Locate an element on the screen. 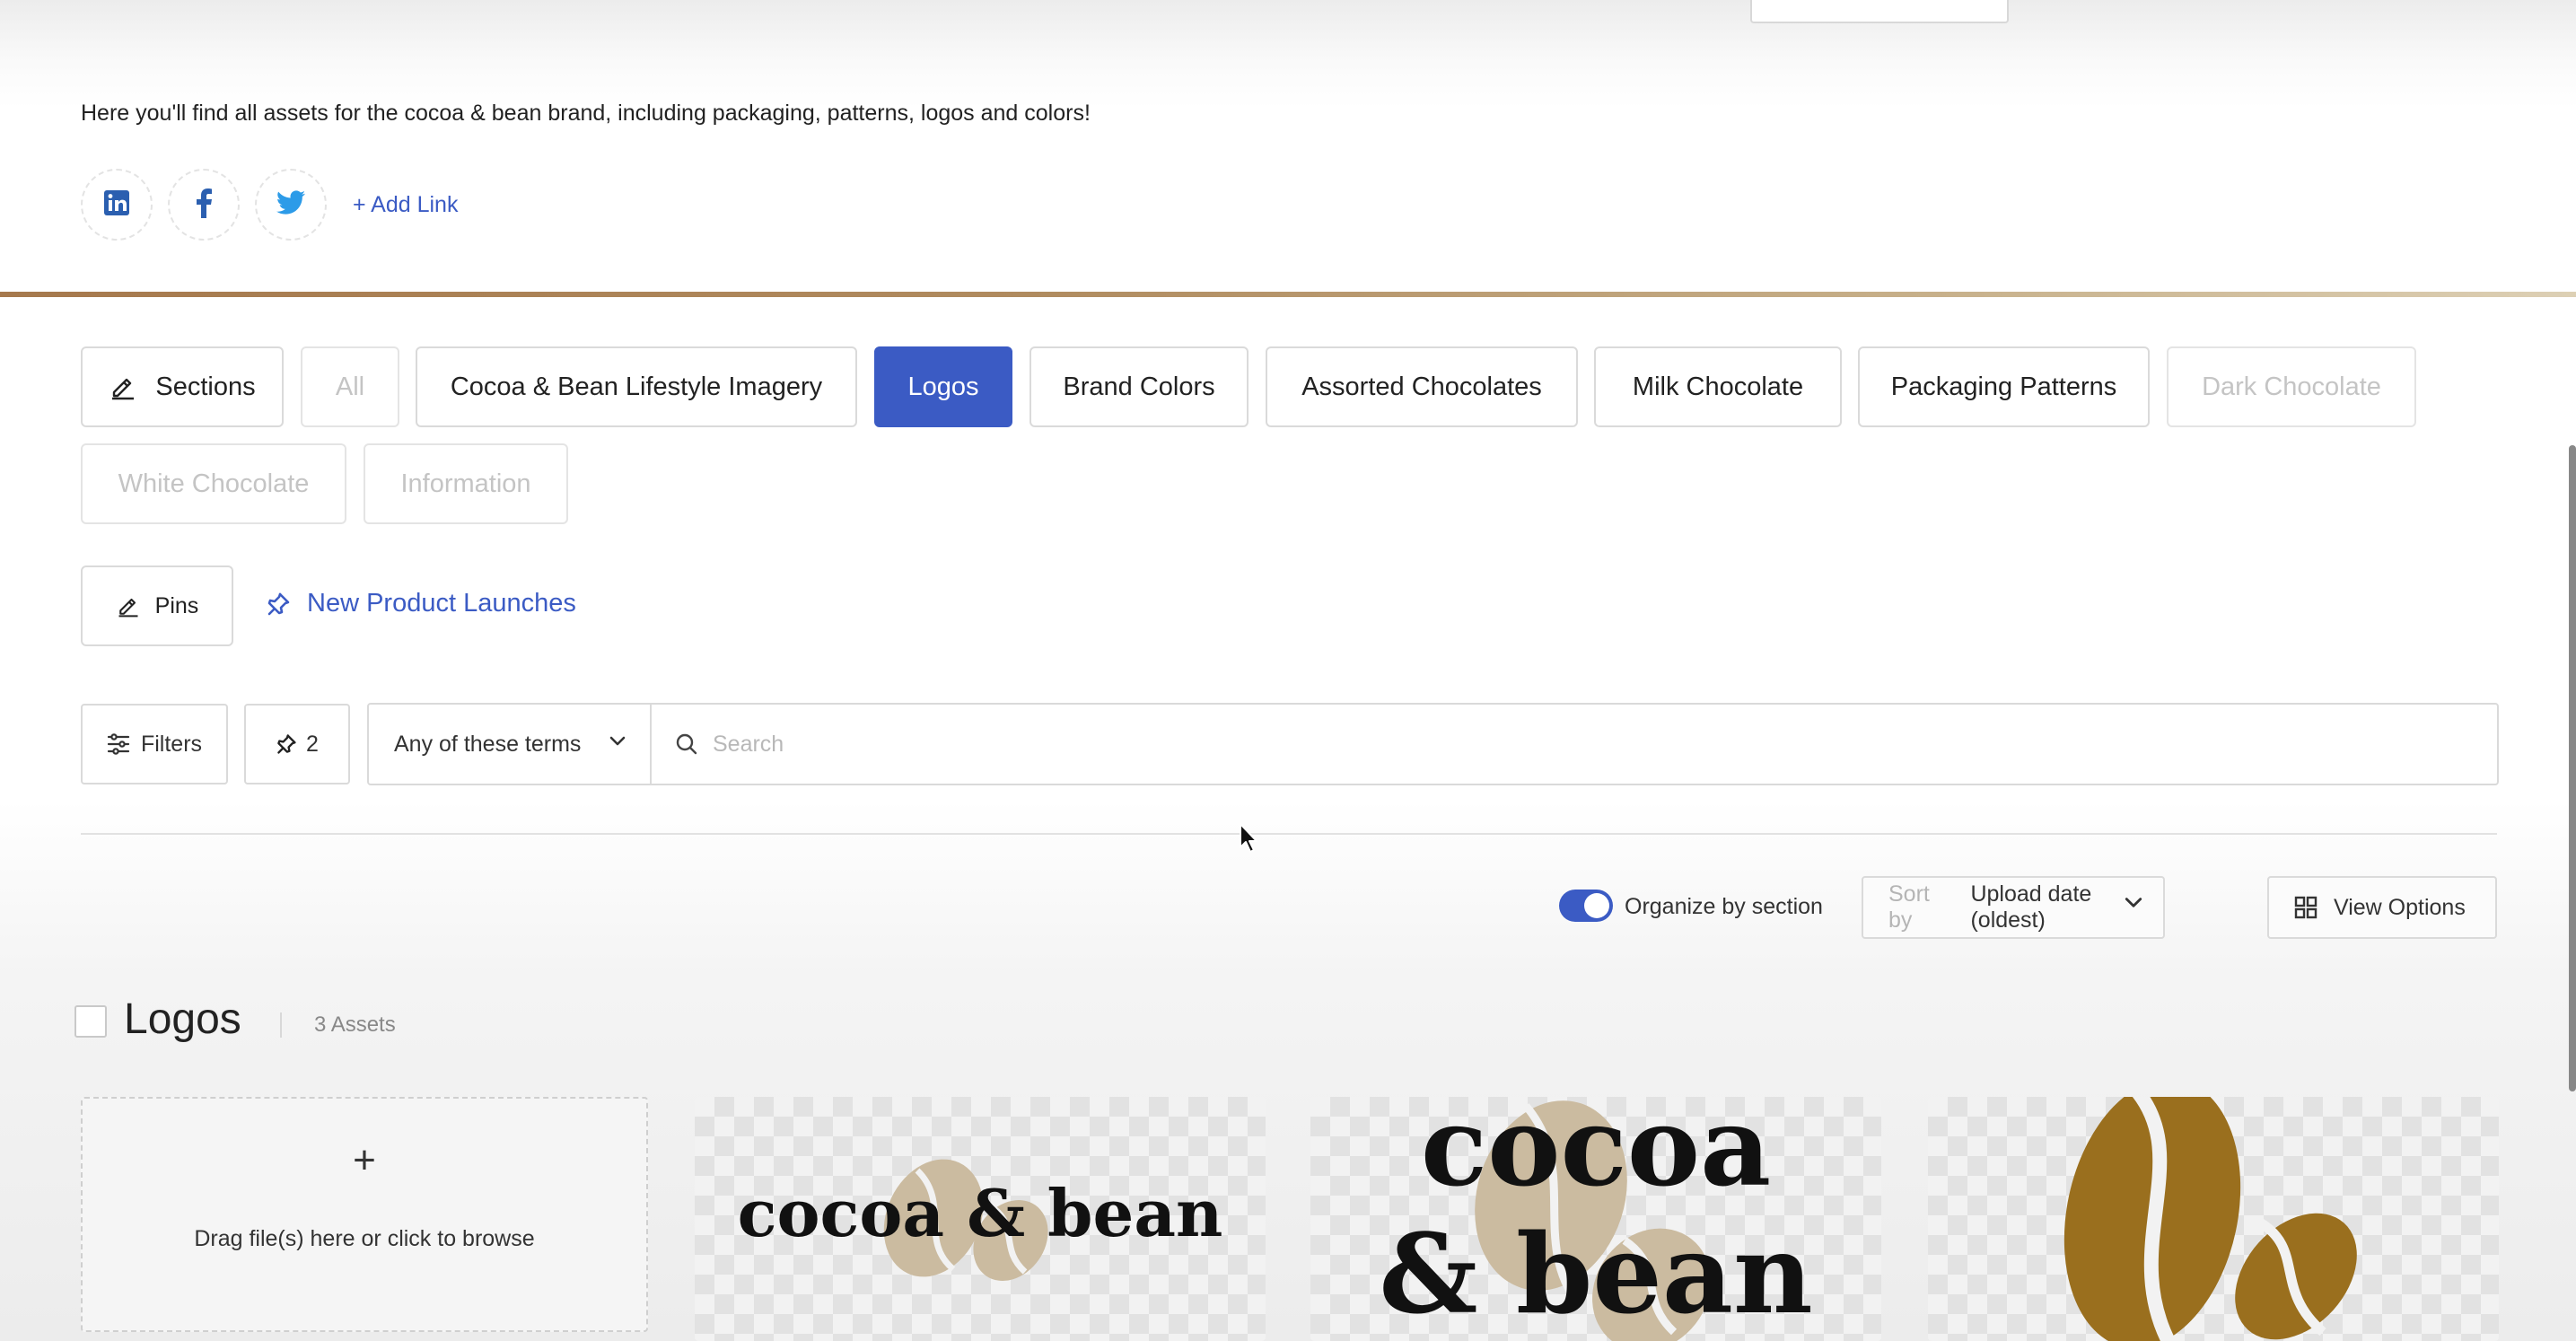 This screenshot has height=1341, width=2576. tab-logos: Logos is located at coordinates (943, 386).